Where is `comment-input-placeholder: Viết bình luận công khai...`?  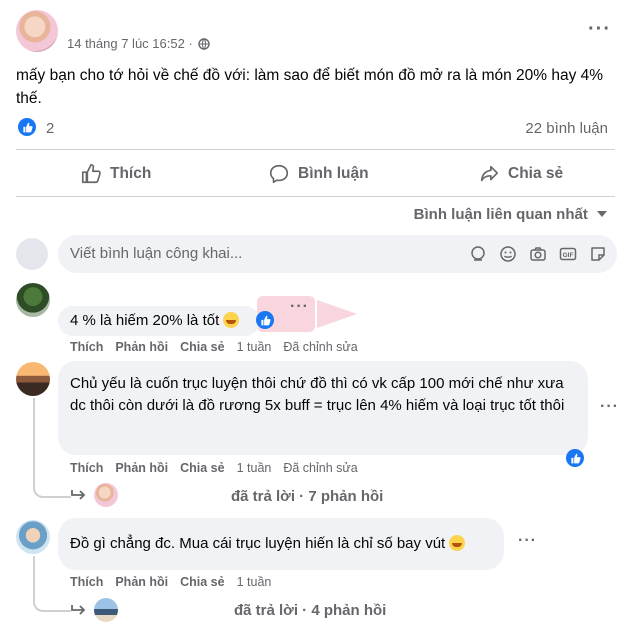 comment-input-placeholder: Viết bình luận công khai... is located at coordinates (156, 253).